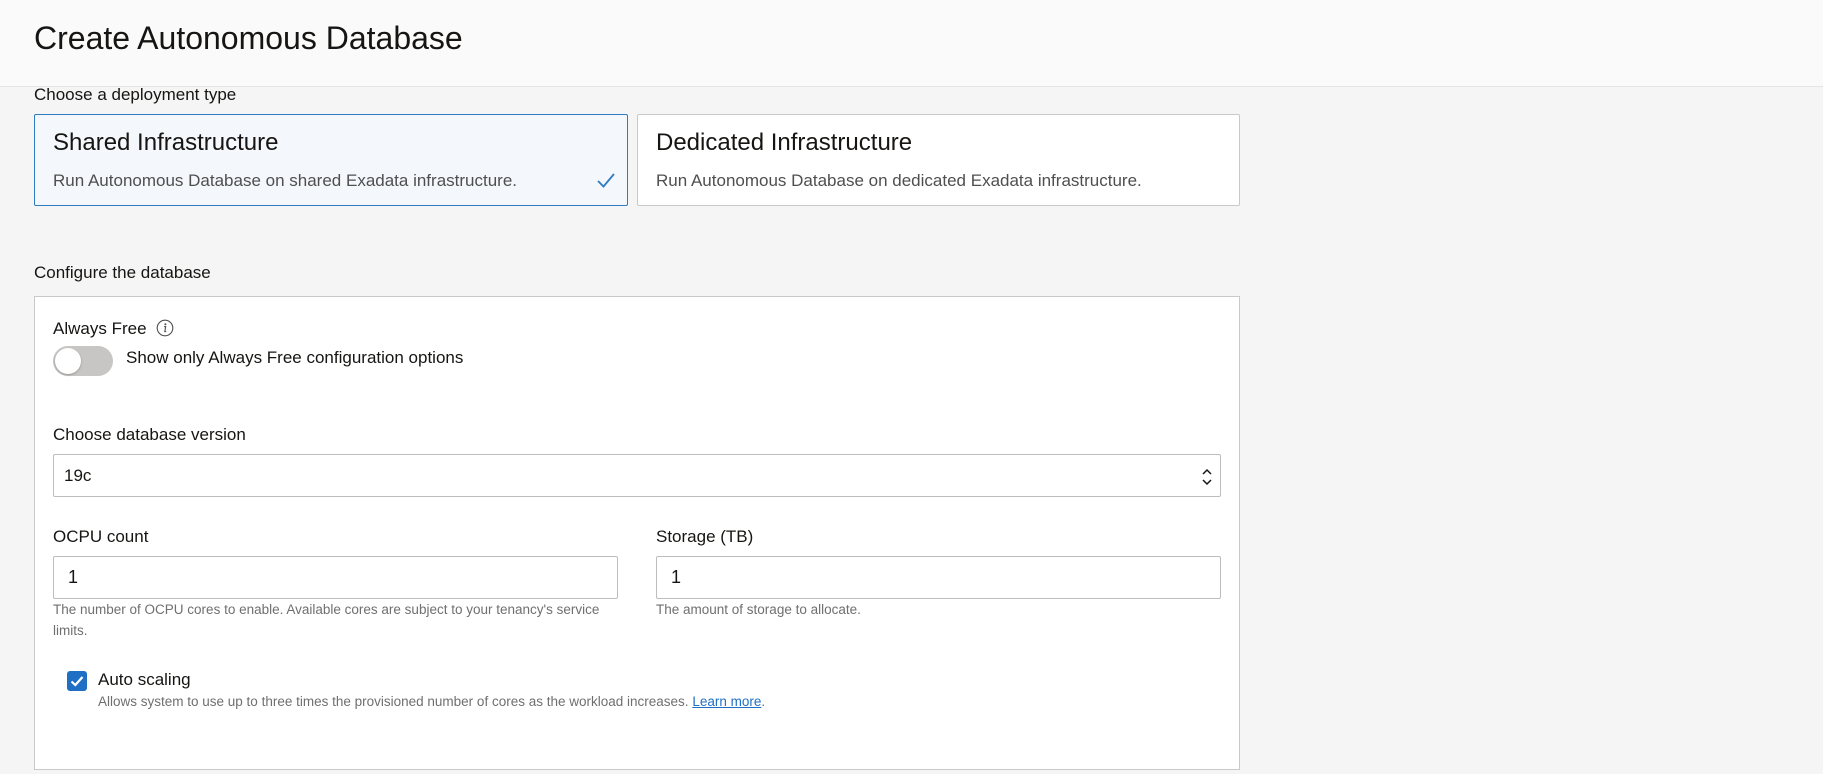 This screenshot has width=1823, height=774. Describe the element at coordinates (83, 361) in the screenshot. I see `always-free-toggle` at that location.